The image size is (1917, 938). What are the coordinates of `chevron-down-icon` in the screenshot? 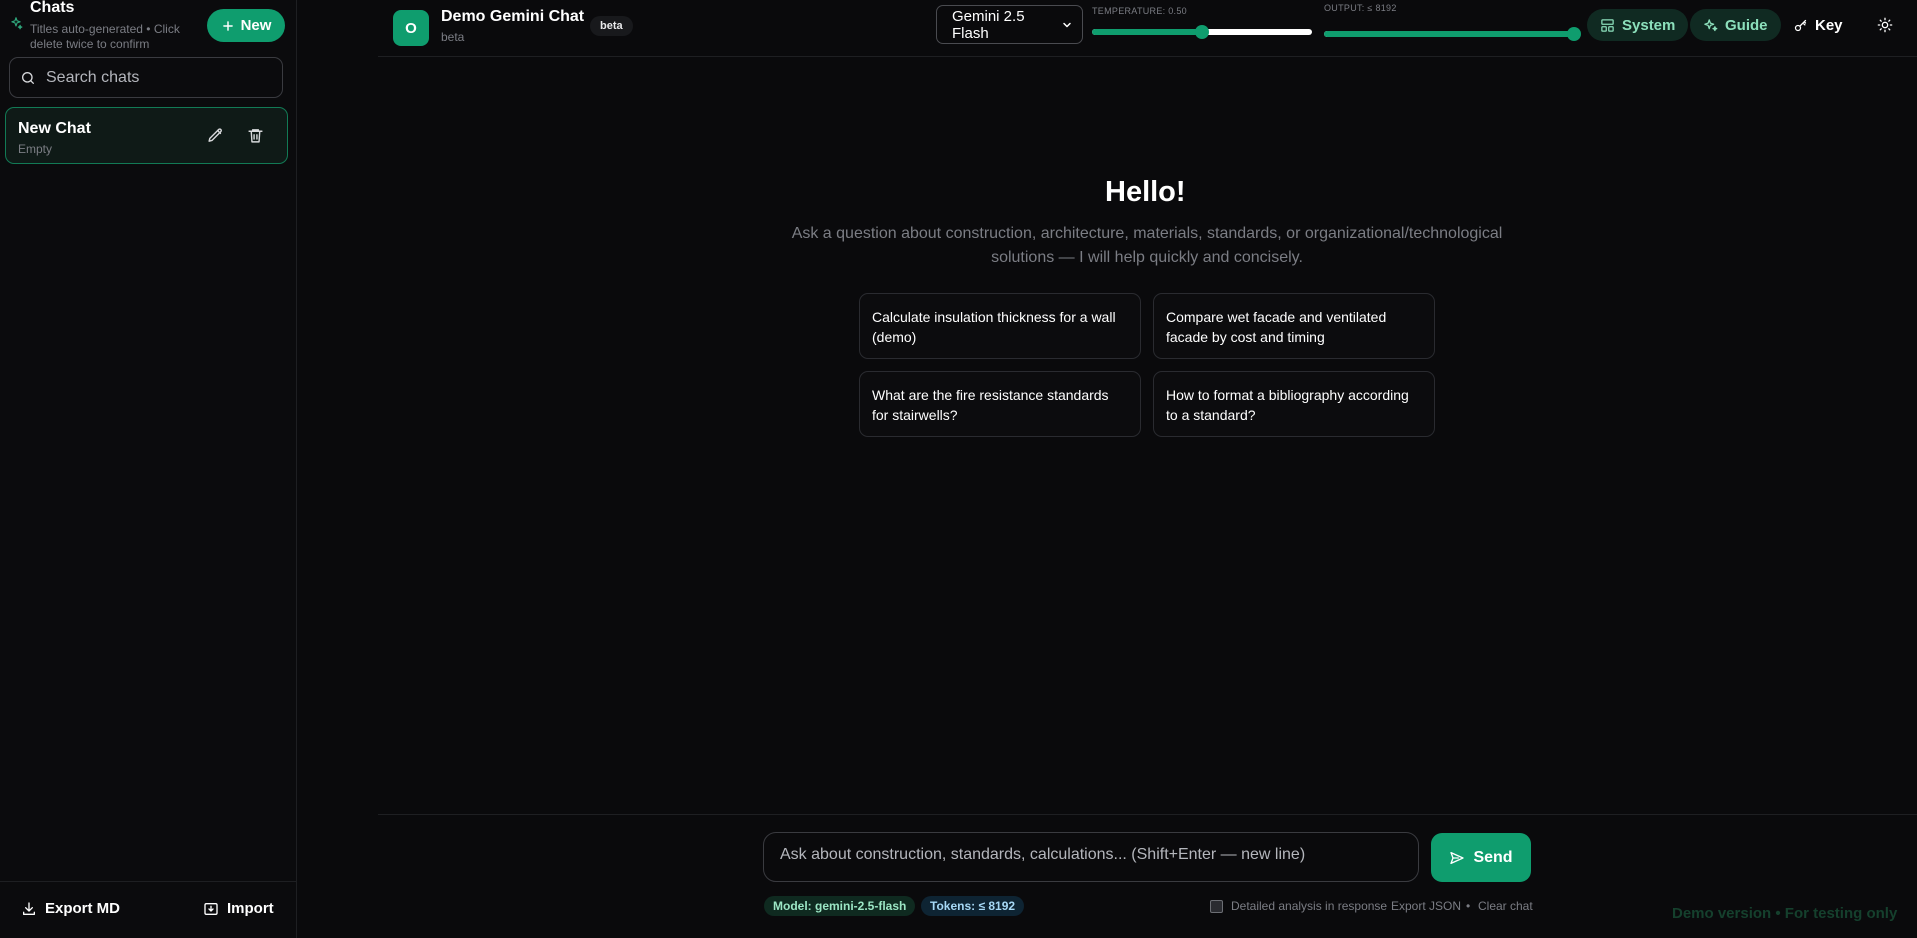 It's located at (1067, 25).